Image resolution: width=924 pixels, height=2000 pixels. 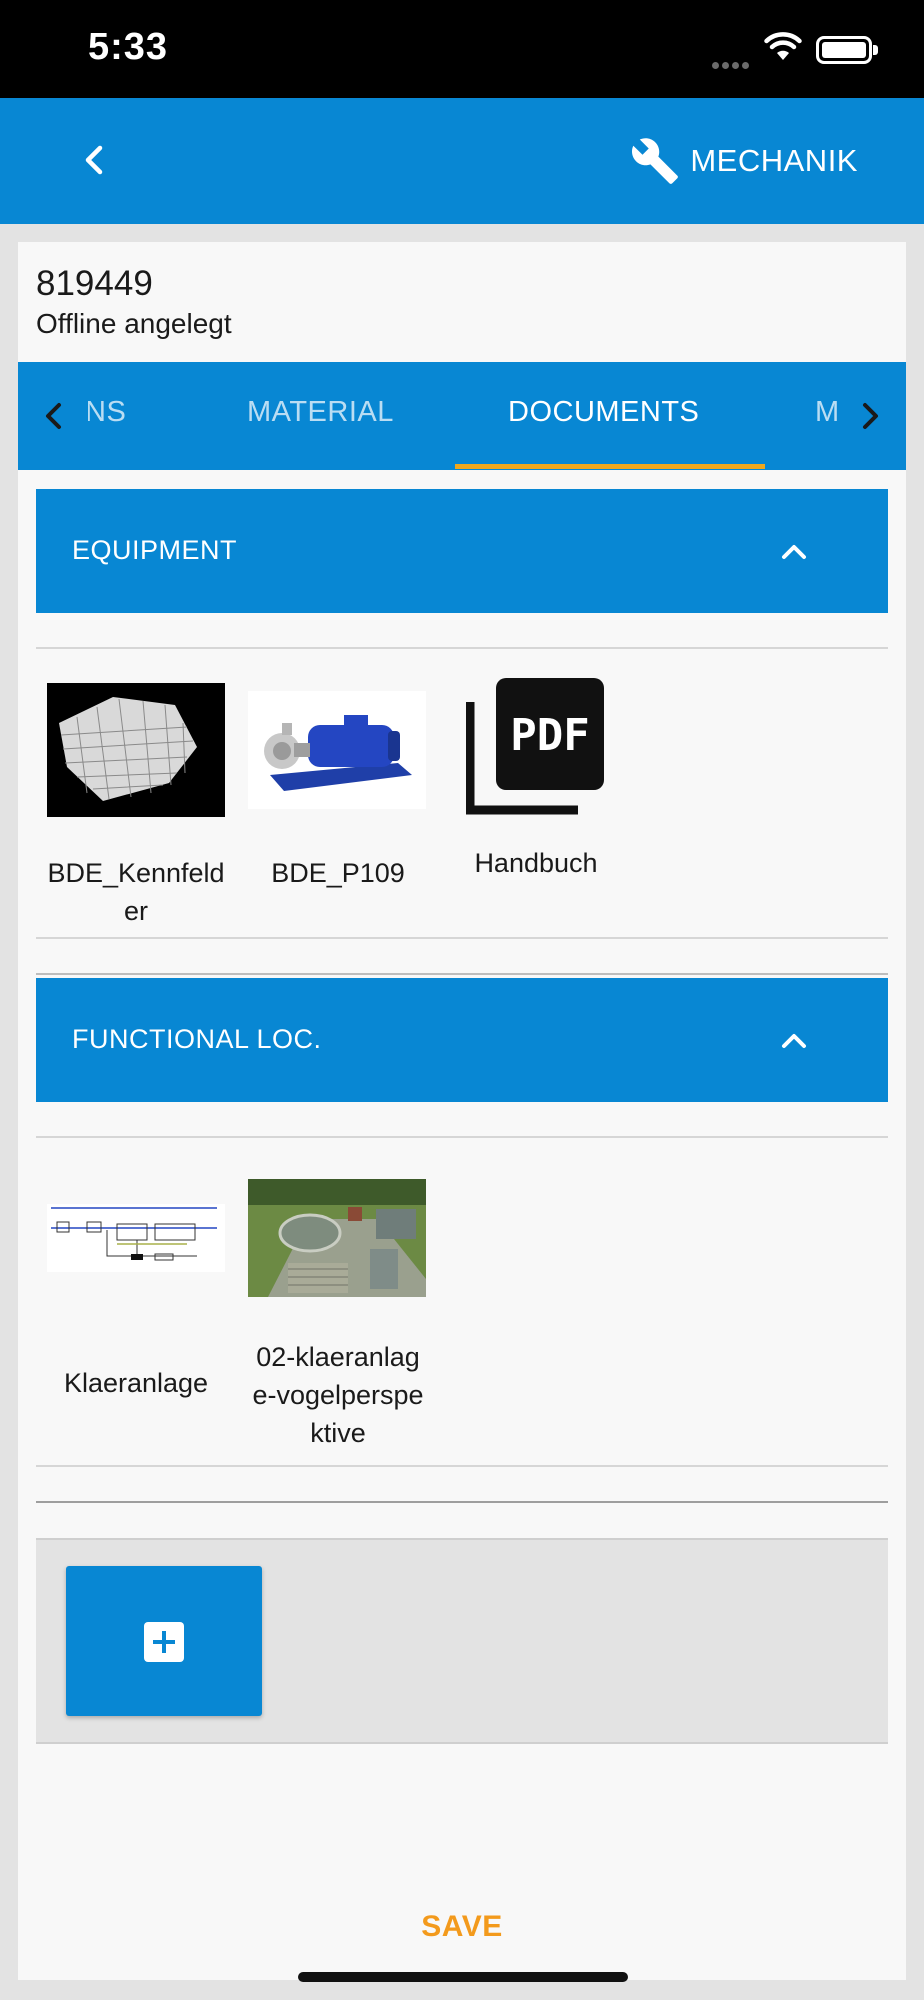 What do you see at coordinates (463, 1977) in the screenshot?
I see `home-indicator` at bounding box center [463, 1977].